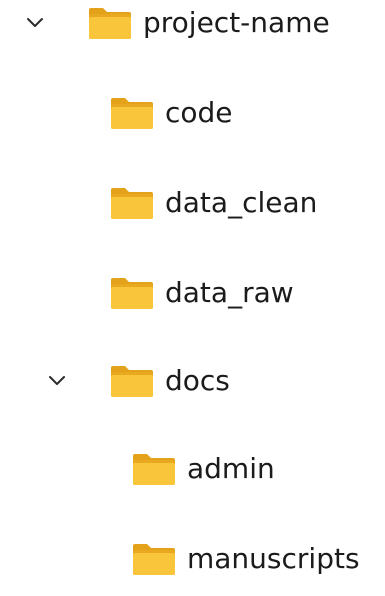 This screenshot has width=385, height=596. Describe the element at coordinates (236, 22) in the screenshot. I see `tree-item-label: project-name` at that location.